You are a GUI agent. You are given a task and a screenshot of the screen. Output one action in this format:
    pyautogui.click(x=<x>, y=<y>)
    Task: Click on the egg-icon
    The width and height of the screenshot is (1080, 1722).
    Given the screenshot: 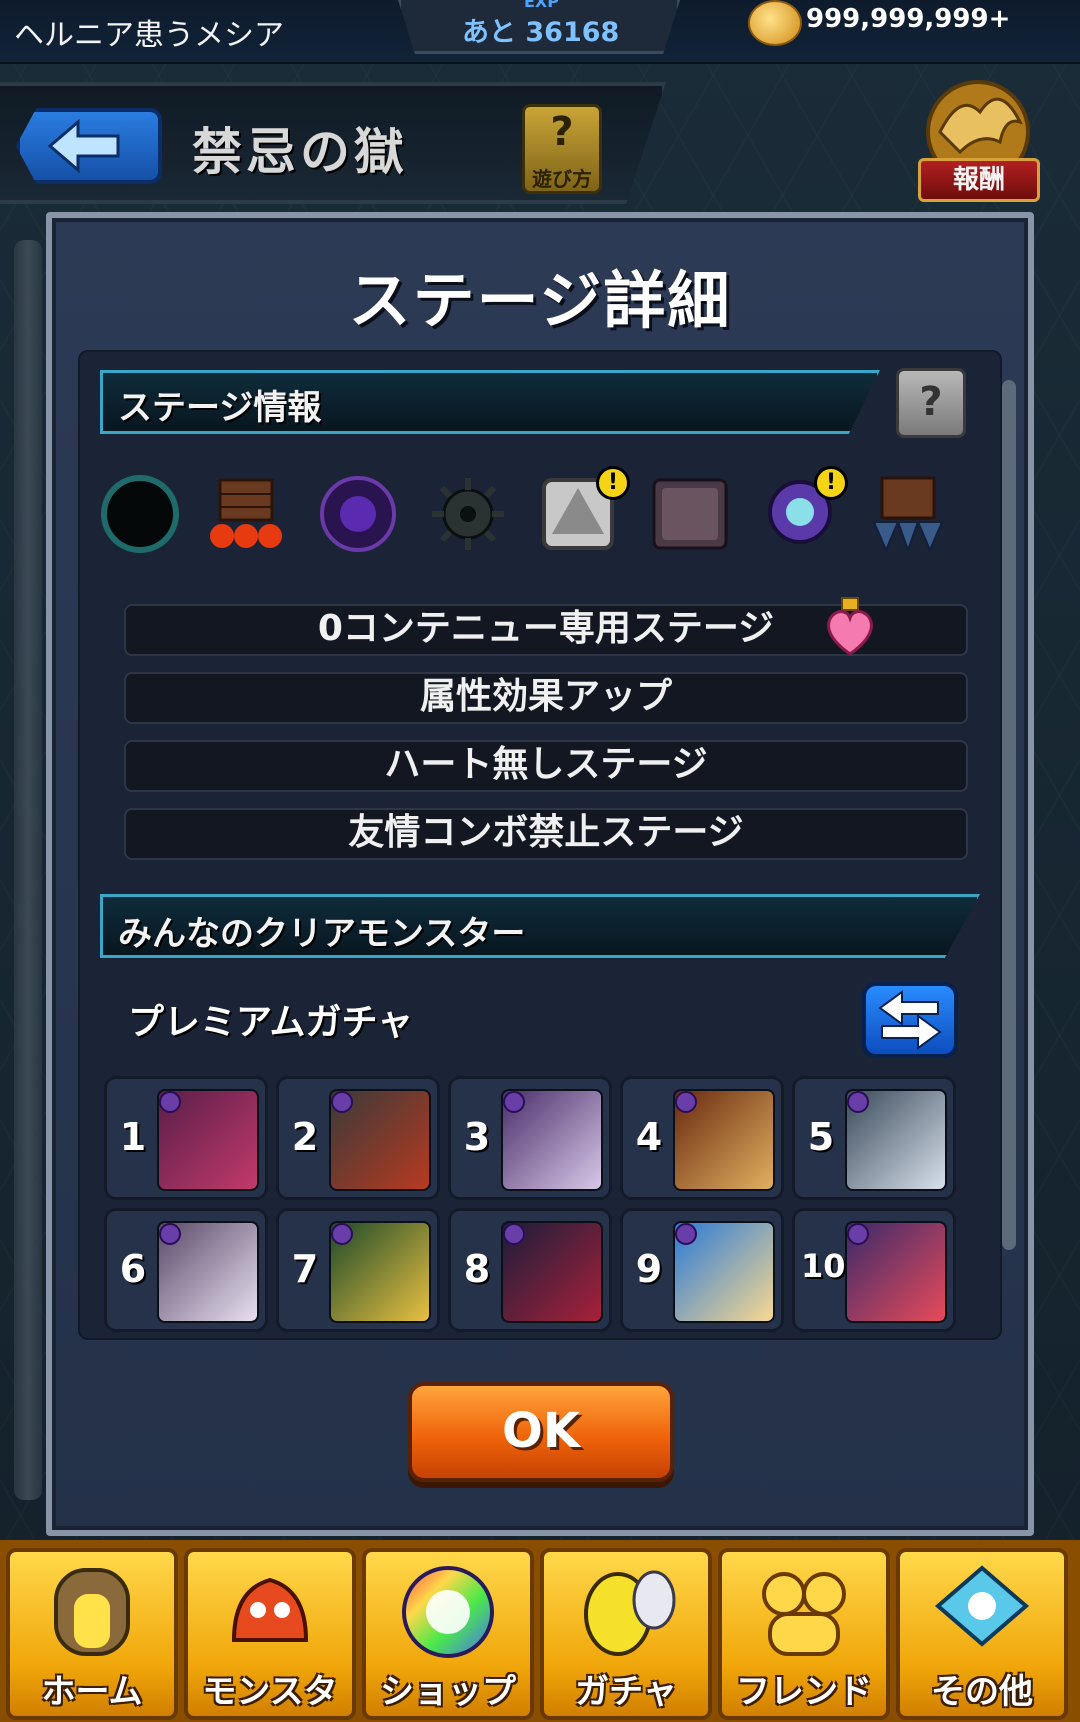 What is the action you would take?
    pyautogui.click(x=630, y=1613)
    